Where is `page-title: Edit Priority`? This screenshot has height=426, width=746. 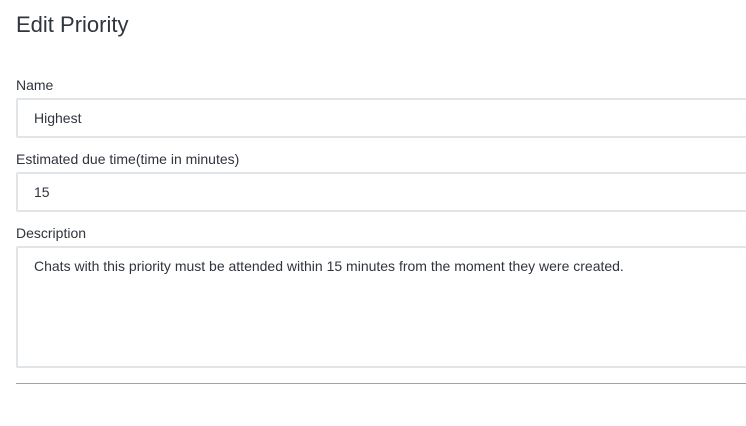
page-title: Edit Priority is located at coordinates (72, 24).